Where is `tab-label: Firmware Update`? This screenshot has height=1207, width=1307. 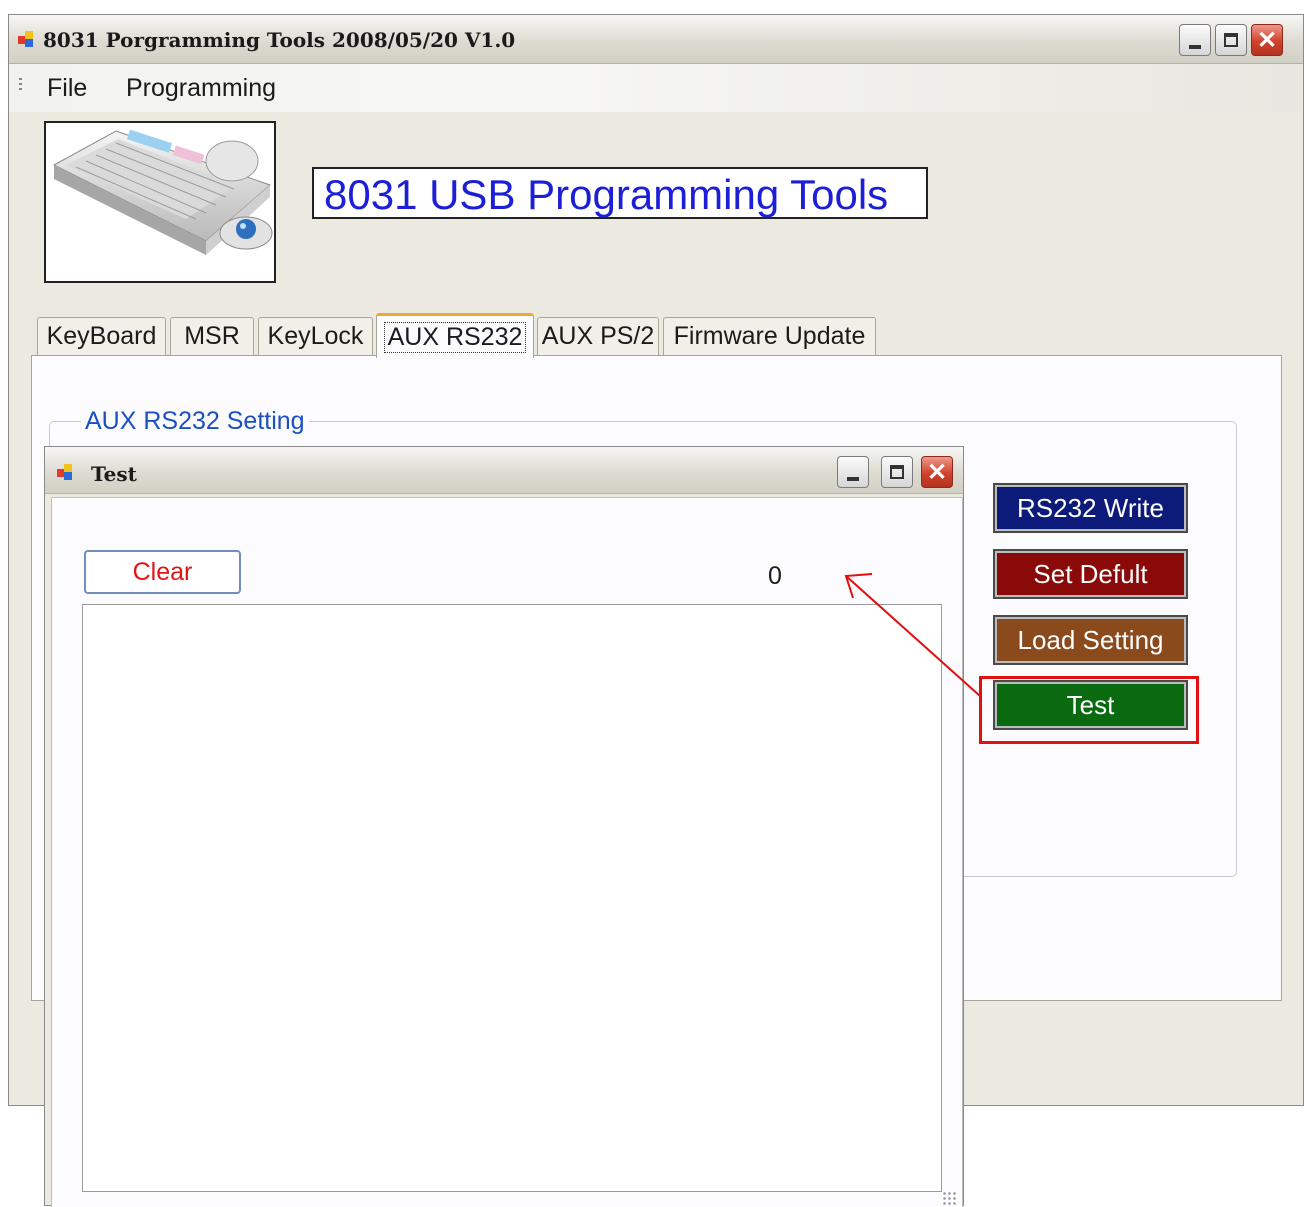
tab-label: Firmware Update is located at coordinates (769, 336).